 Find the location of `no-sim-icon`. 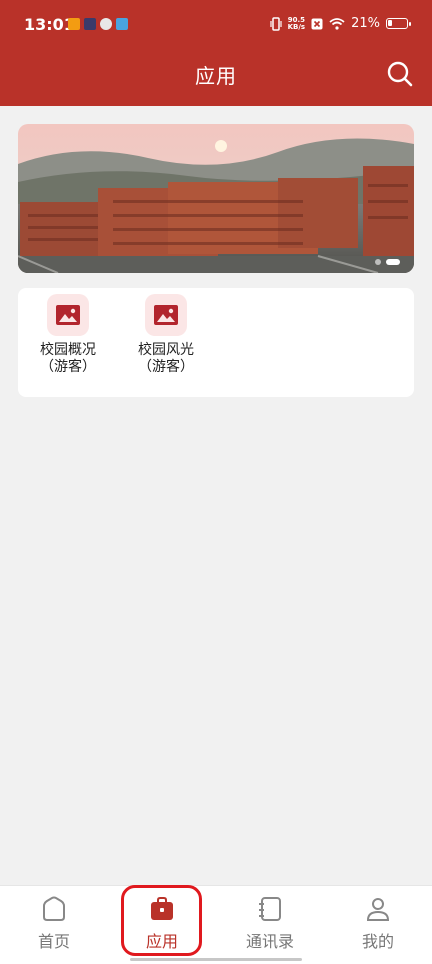

no-sim-icon is located at coordinates (317, 23).